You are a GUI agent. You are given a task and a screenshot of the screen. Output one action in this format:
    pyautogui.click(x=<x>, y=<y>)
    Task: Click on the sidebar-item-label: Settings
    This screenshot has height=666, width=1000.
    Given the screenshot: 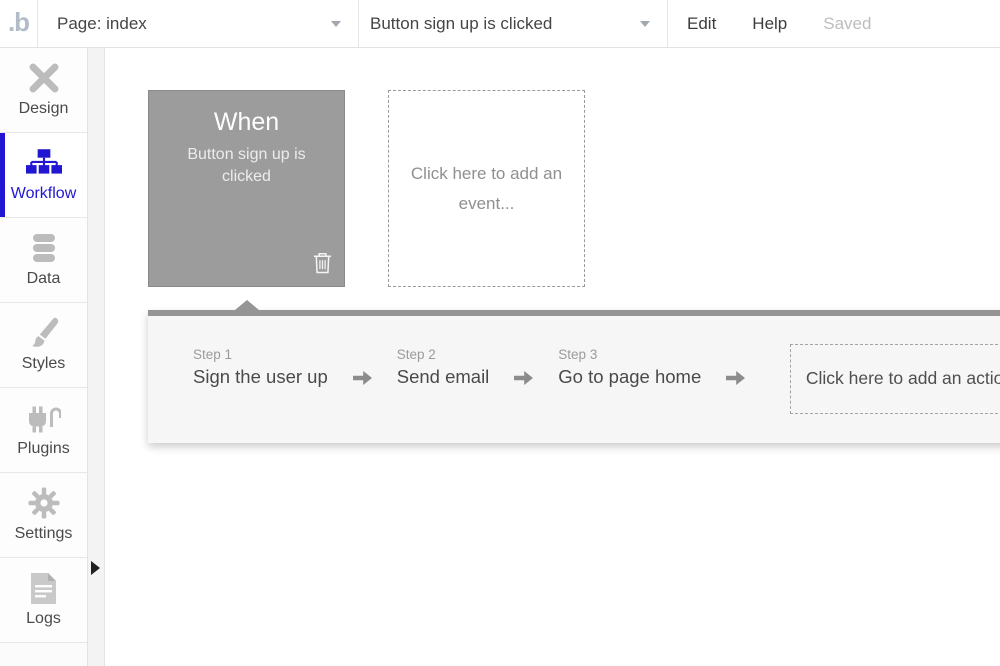 What is the action you would take?
    pyautogui.click(x=43, y=533)
    